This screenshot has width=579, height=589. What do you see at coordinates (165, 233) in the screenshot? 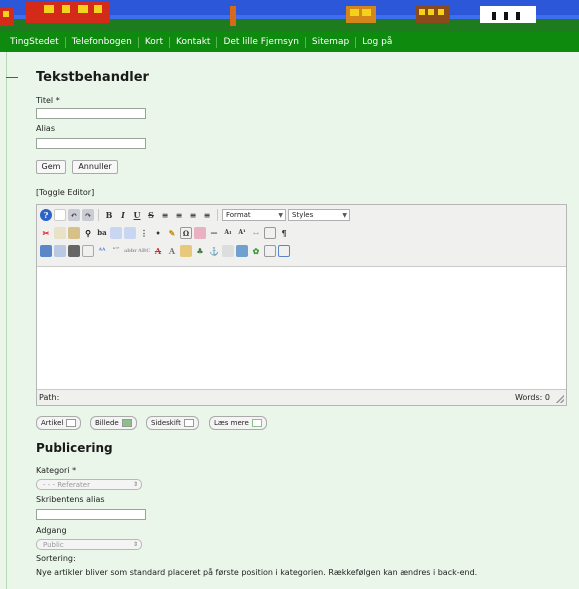
I see `toolbar-row-2: ✂ ⚲ ba ⋮ • ✎ Ω — A₁ A¹ ↔ ¶` at bounding box center [165, 233].